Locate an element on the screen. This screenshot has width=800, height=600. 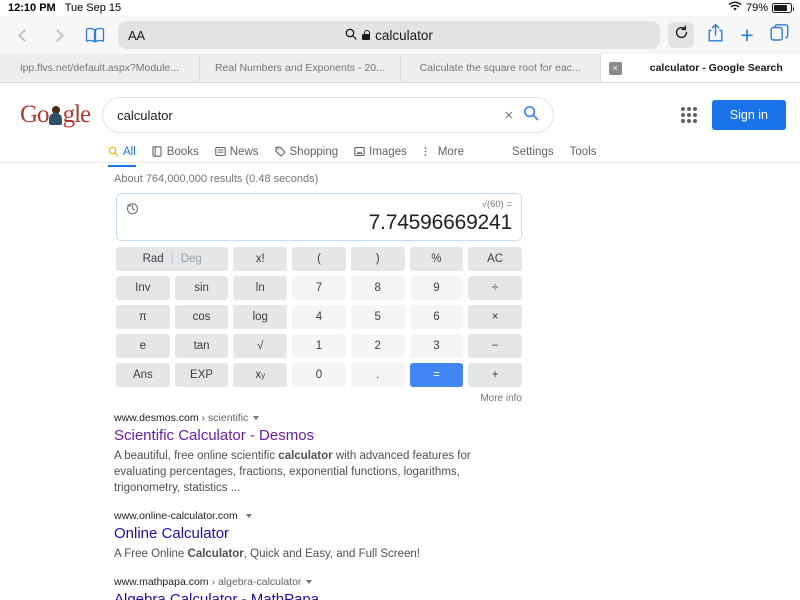
tab-images: Images is located at coordinates (380, 152).